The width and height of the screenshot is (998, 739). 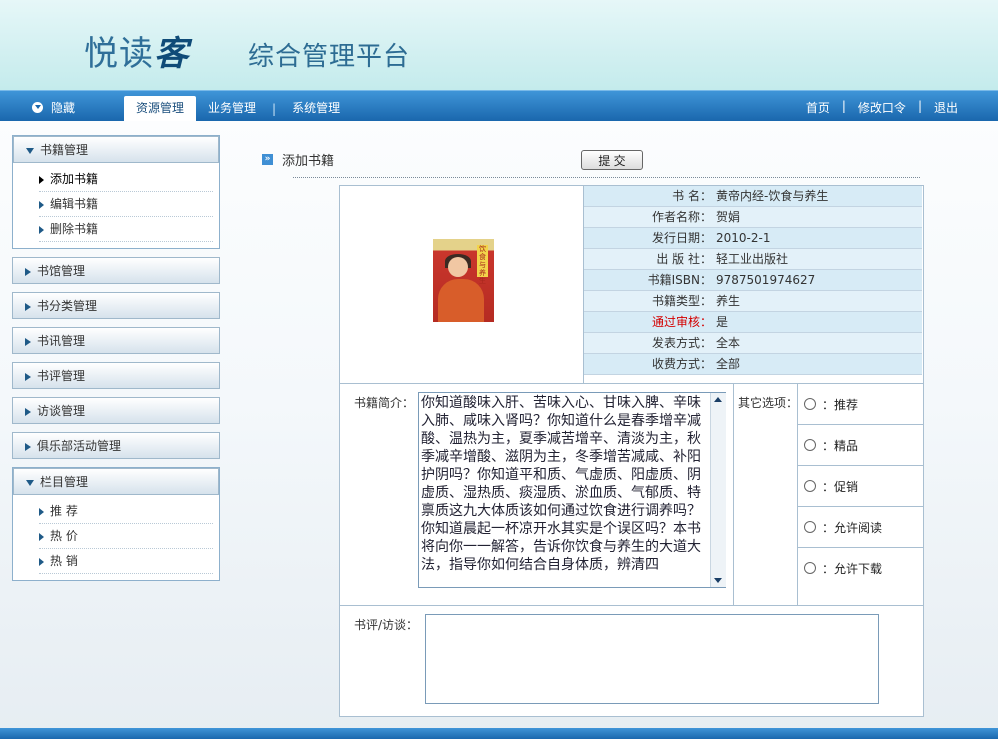 What do you see at coordinates (116, 410) in the screenshot?
I see `sidebar-section-interview-management: 访谈管理` at bounding box center [116, 410].